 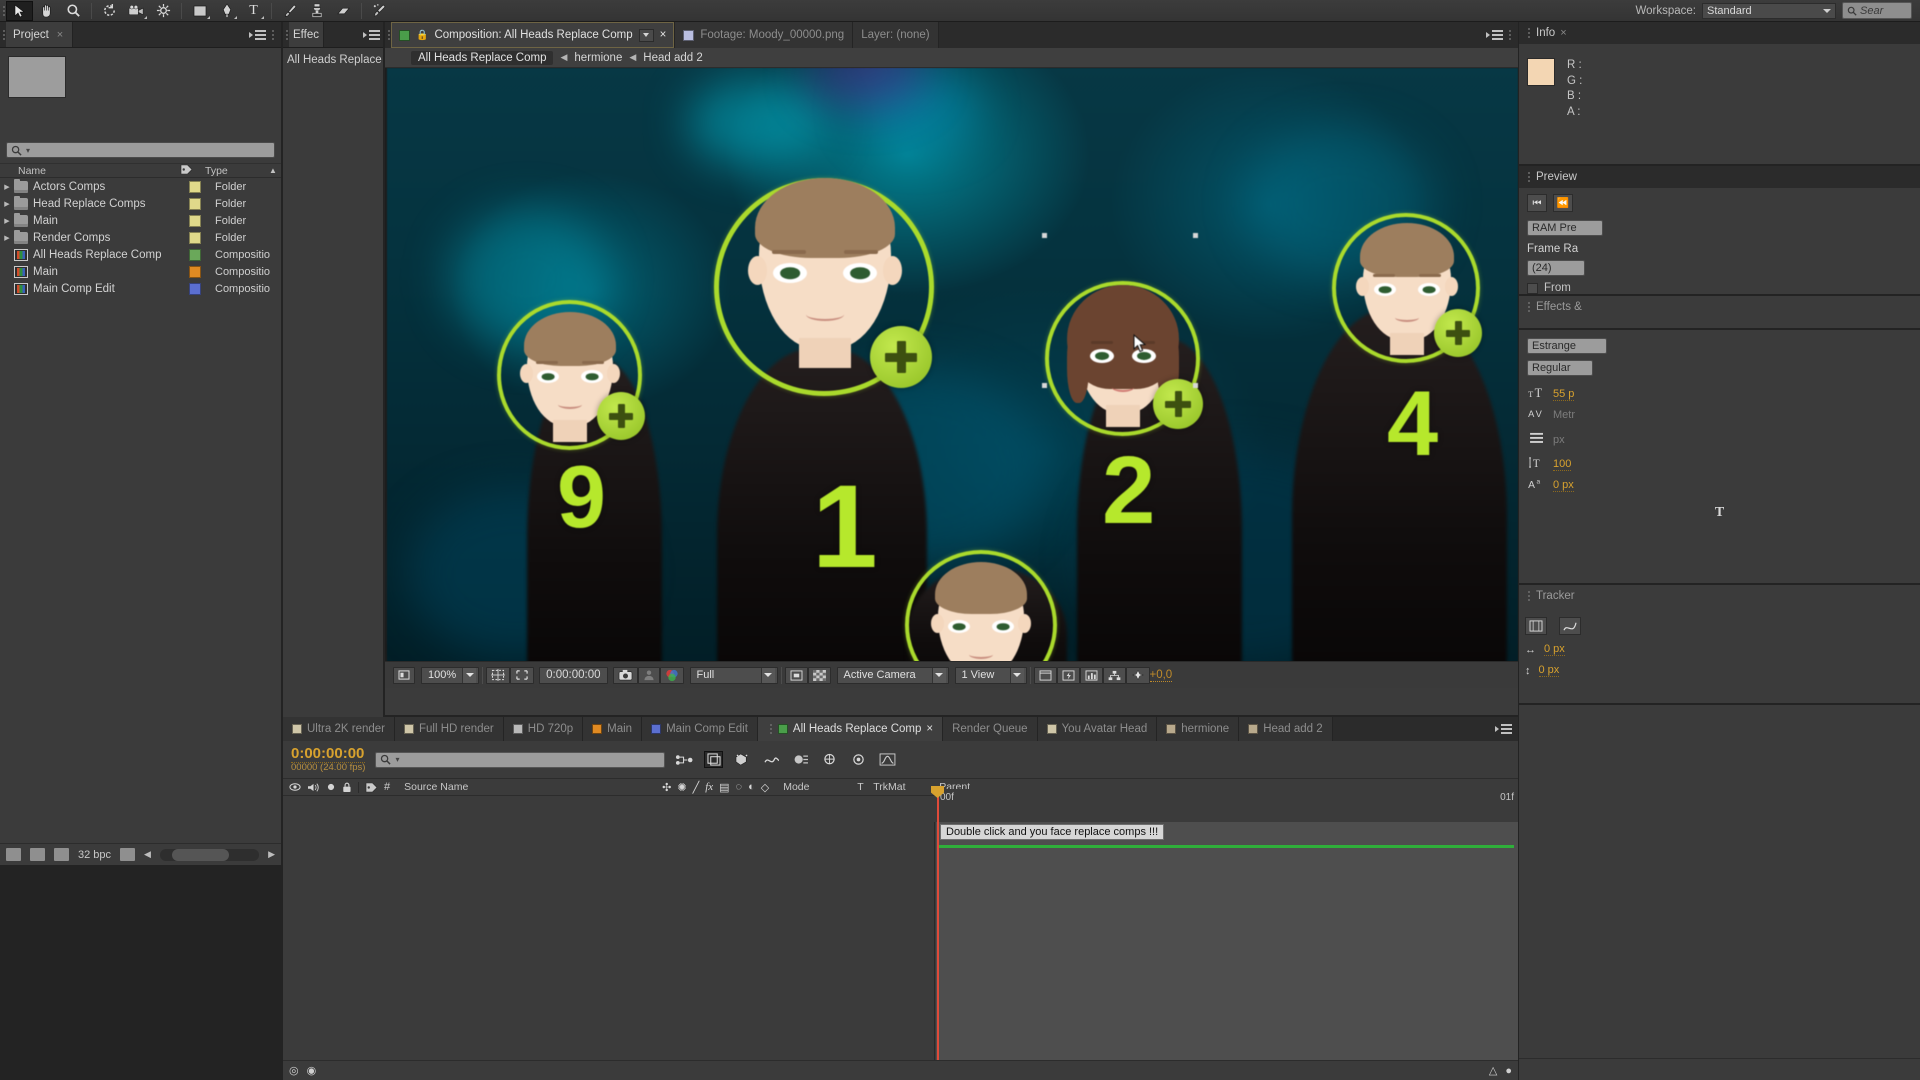 I want to click on info-panel-grip, so click(x=1528, y=33).